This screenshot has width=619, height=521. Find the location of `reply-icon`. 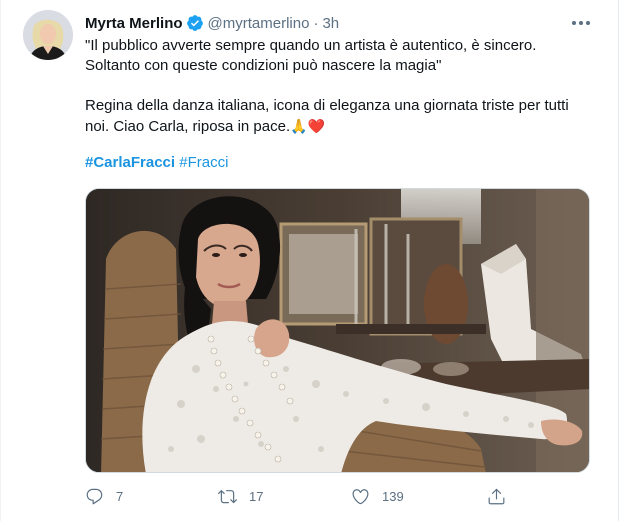

reply-icon is located at coordinates (94, 496).